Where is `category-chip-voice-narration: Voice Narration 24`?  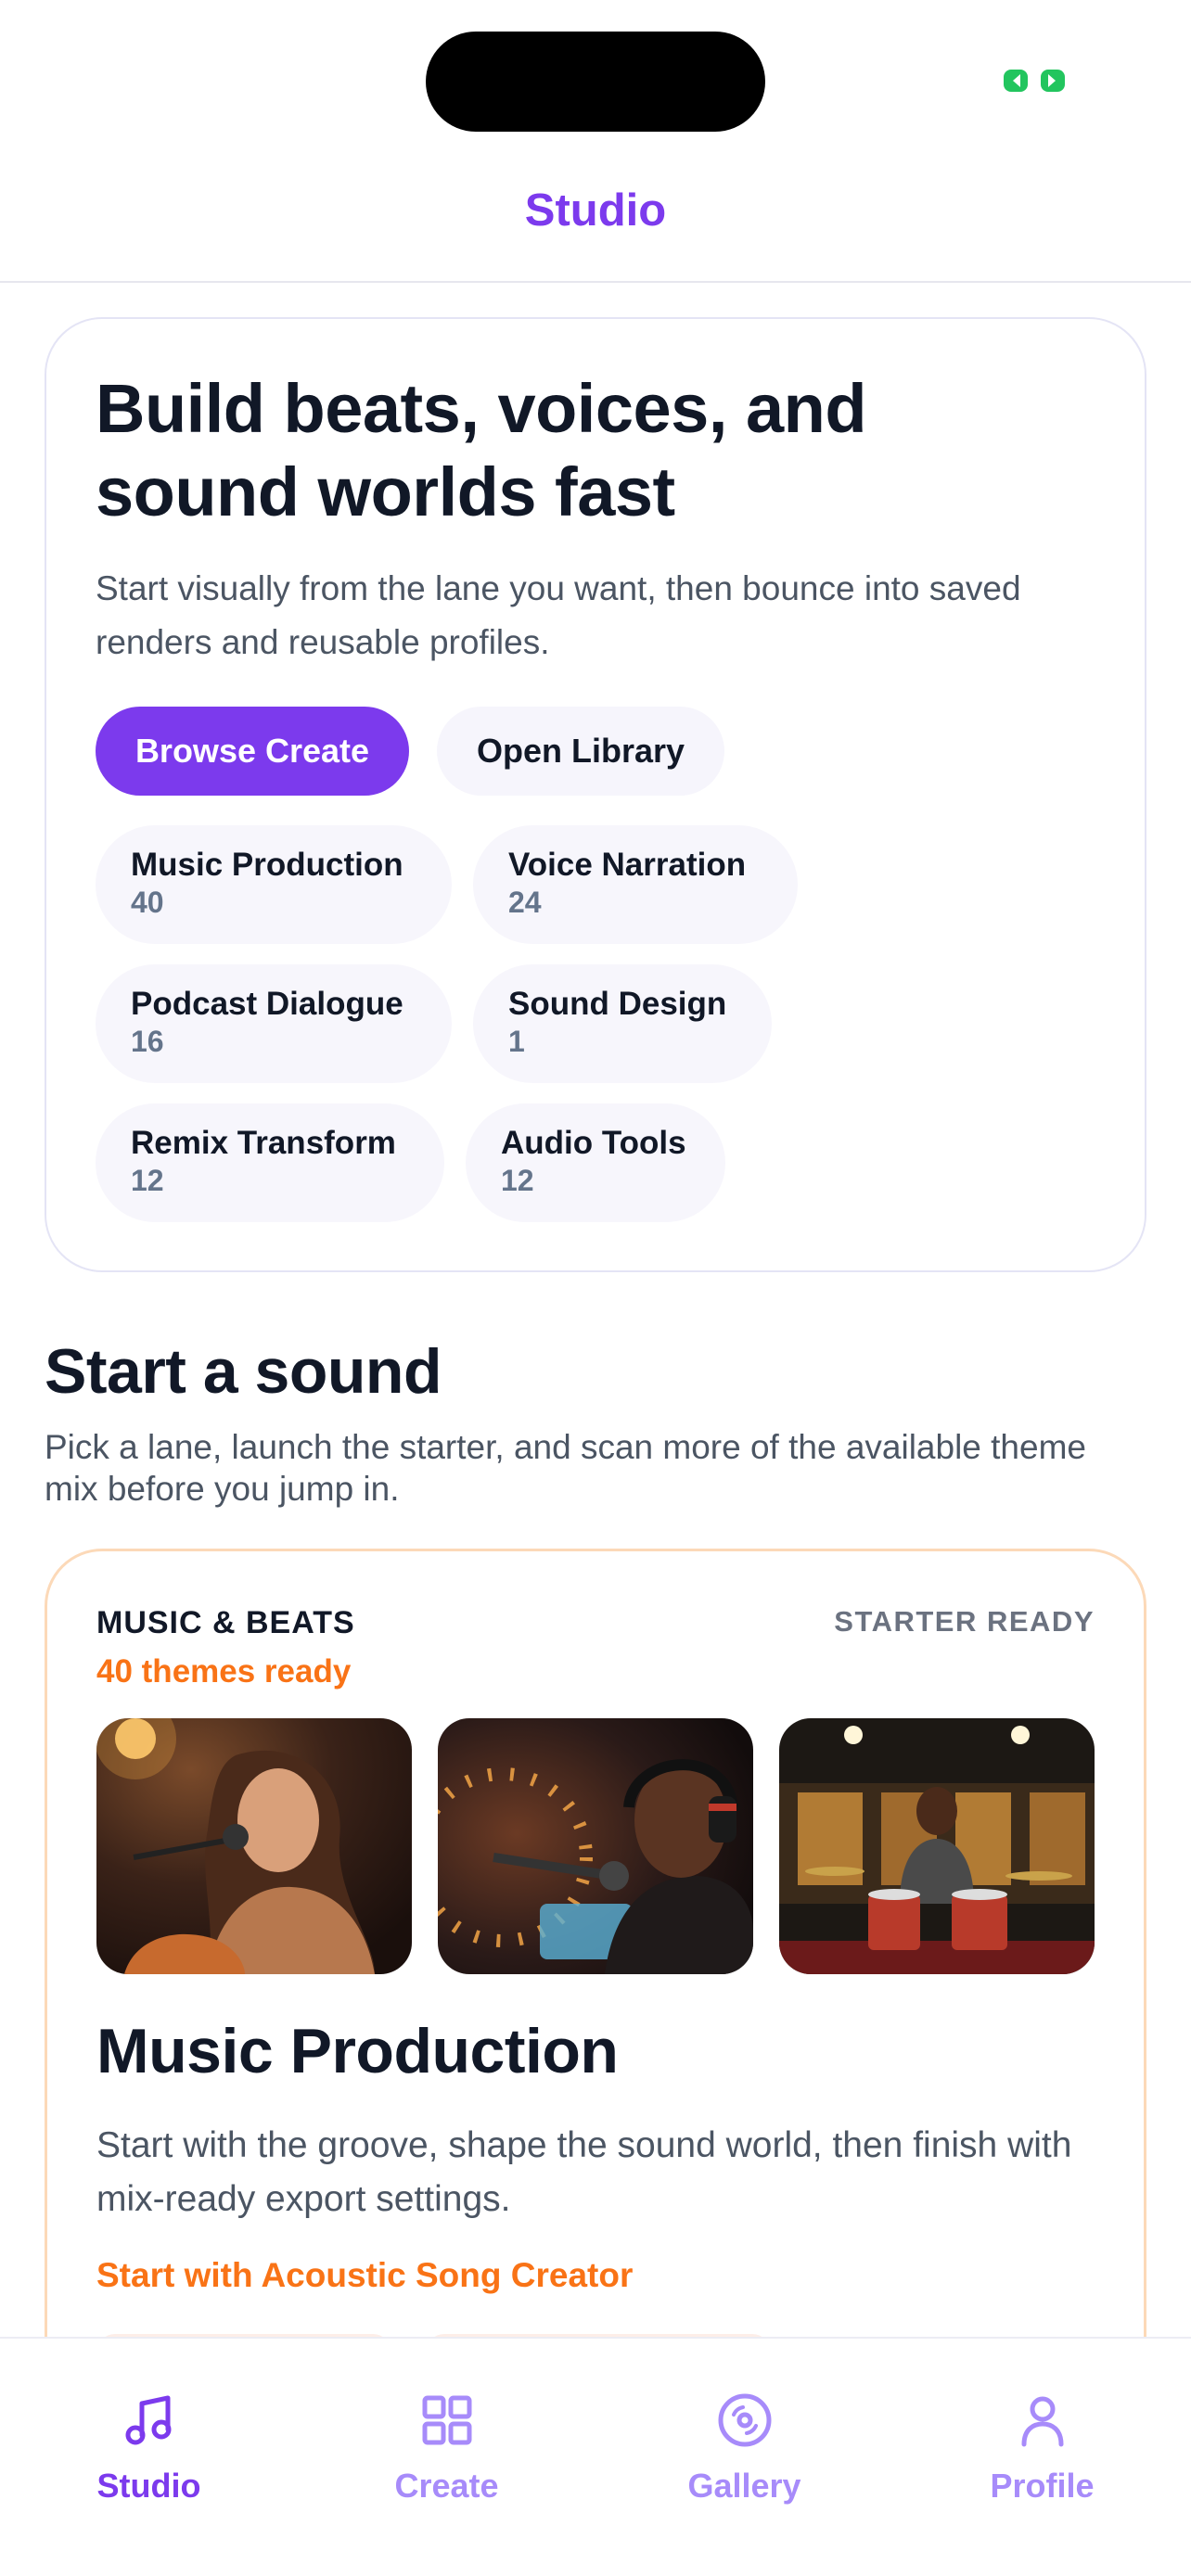
category-chip-voice-narration: Voice Narration 24 is located at coordinates (636, 884).